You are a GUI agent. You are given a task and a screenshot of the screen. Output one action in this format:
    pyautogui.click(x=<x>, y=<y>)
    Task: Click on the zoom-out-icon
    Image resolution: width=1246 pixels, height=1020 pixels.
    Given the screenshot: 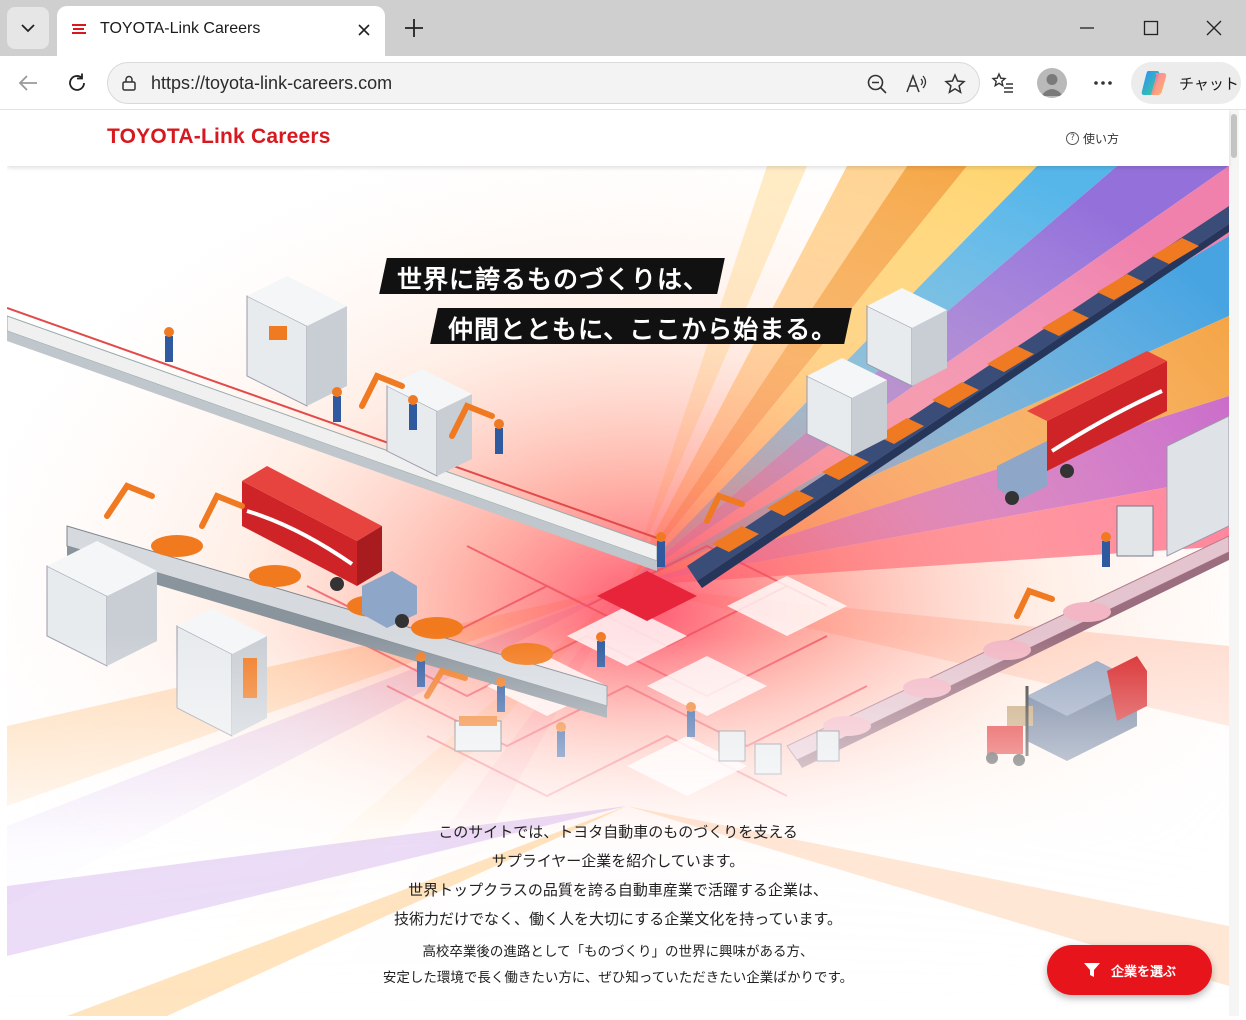 What is the action you would take?
    pyautogui.click(x=877, y=84)
    